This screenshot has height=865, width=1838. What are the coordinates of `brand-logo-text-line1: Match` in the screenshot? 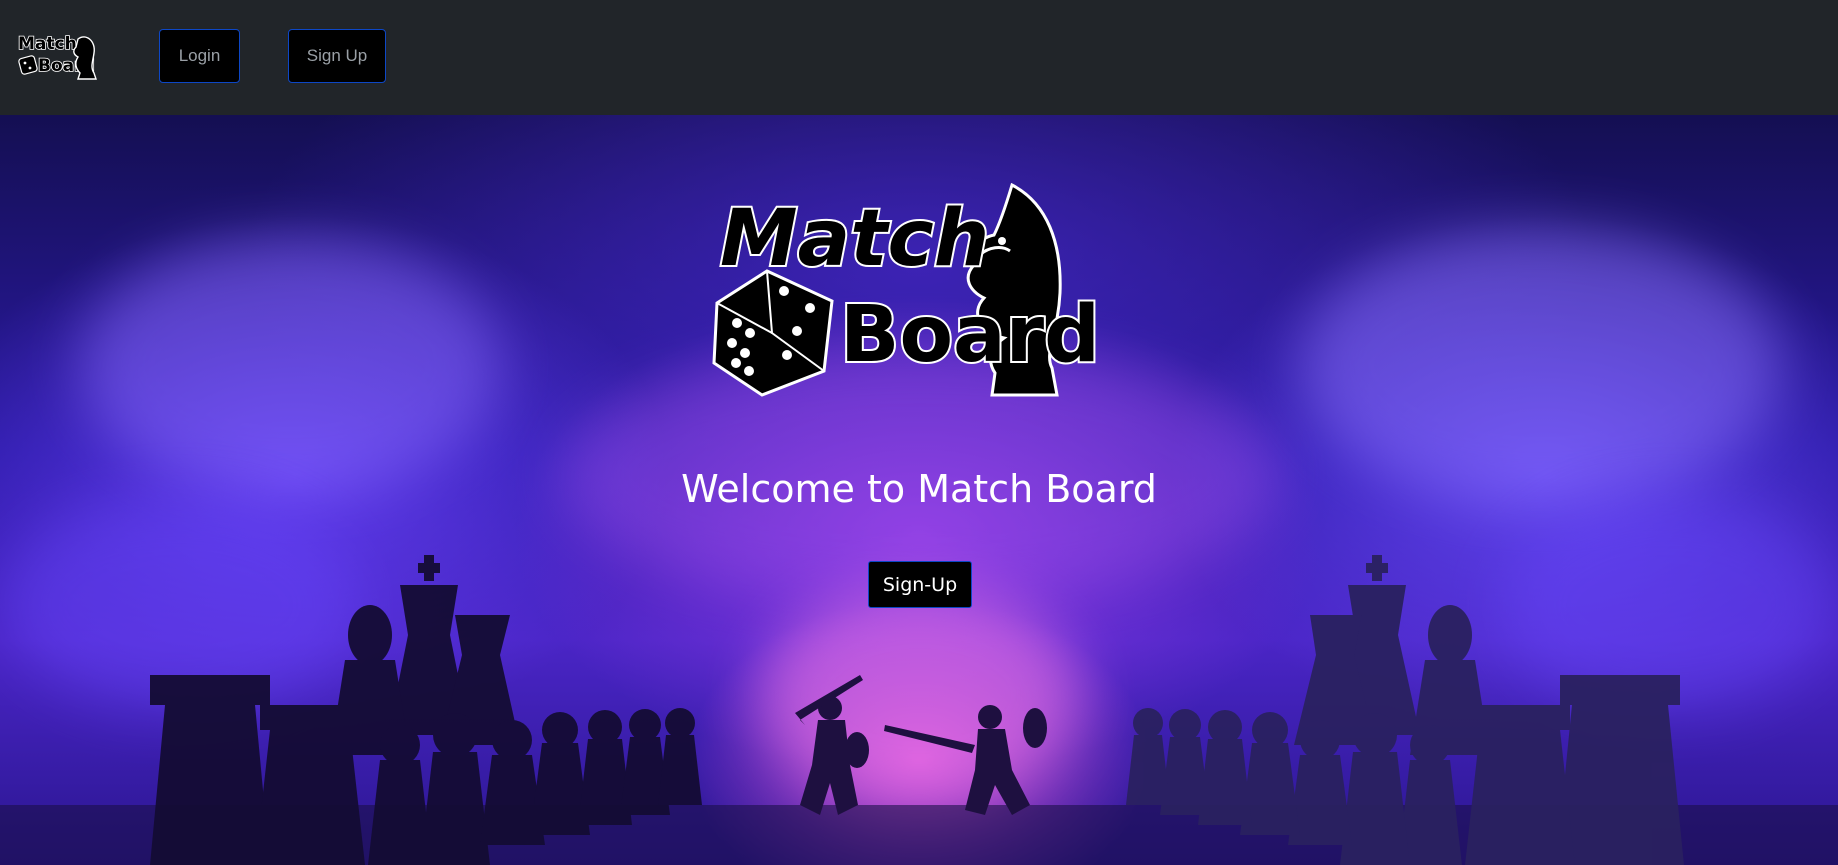 It's located at (47, 44).